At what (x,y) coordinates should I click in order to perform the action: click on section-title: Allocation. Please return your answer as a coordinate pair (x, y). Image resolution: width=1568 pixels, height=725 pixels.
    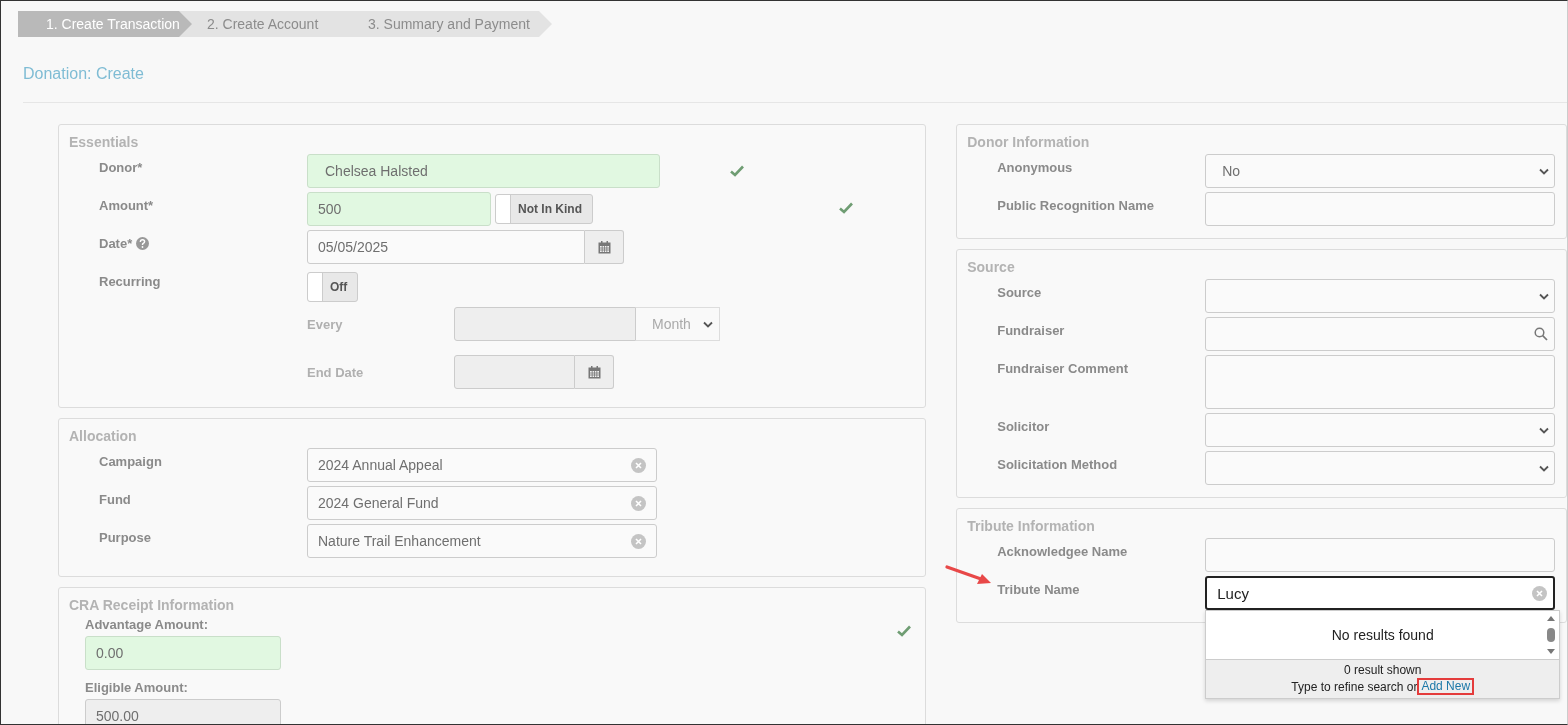
    Looking at the image, I should click on (103, 436).